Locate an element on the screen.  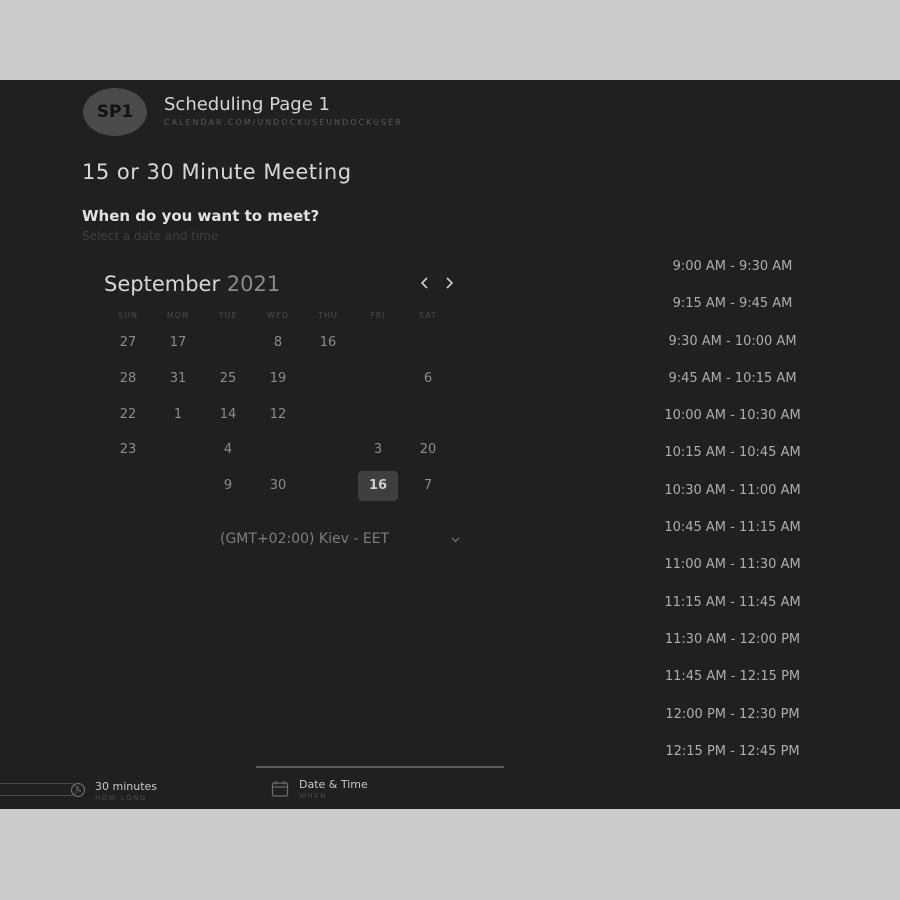
calendar-year: 2021 is located at coordinates (253, 284).